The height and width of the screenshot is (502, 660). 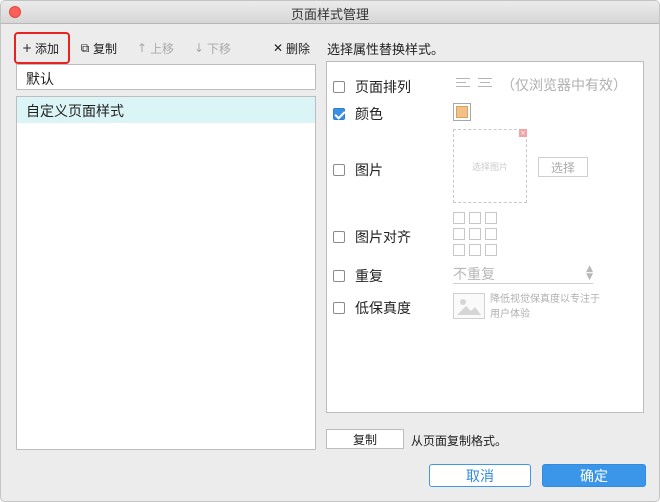 I want to click on image-label: 图片, so click(x=369, y=171).